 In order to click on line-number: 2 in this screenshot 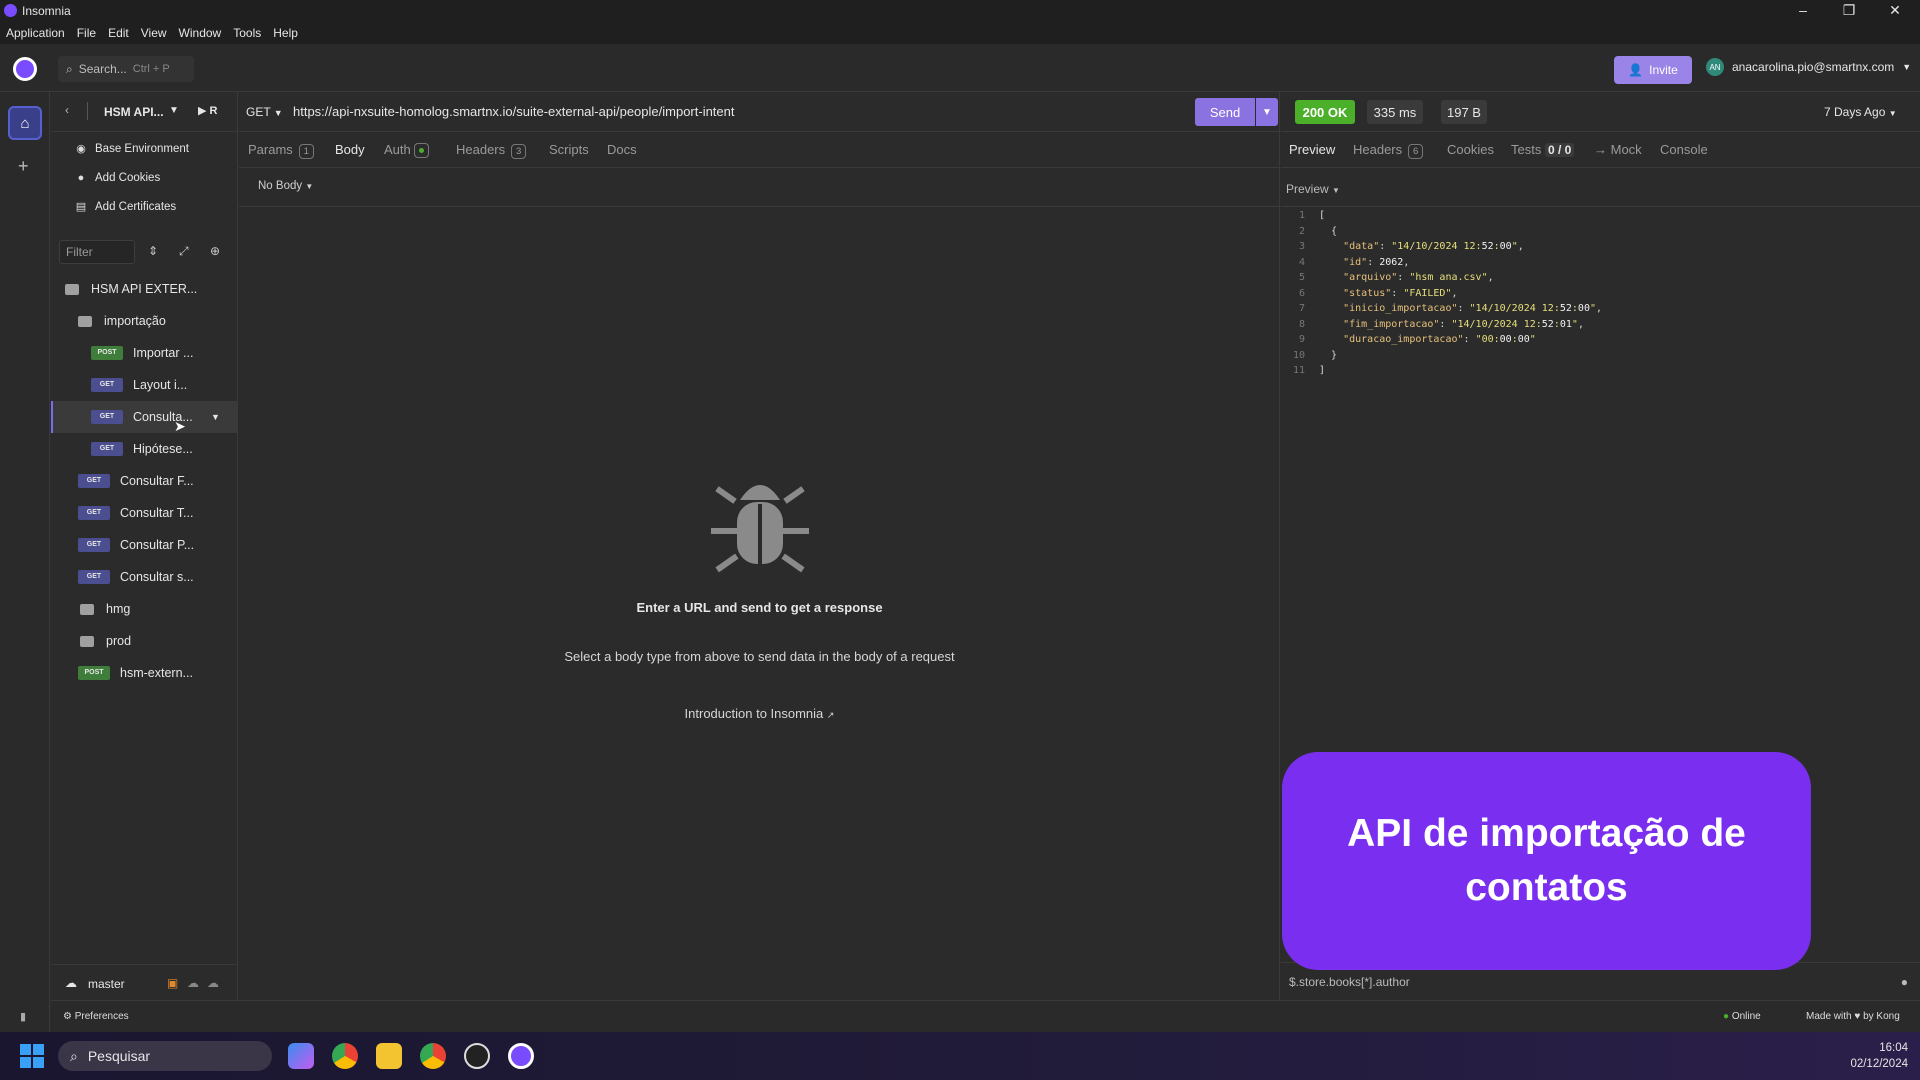, I will do `click(1301, 231)`.